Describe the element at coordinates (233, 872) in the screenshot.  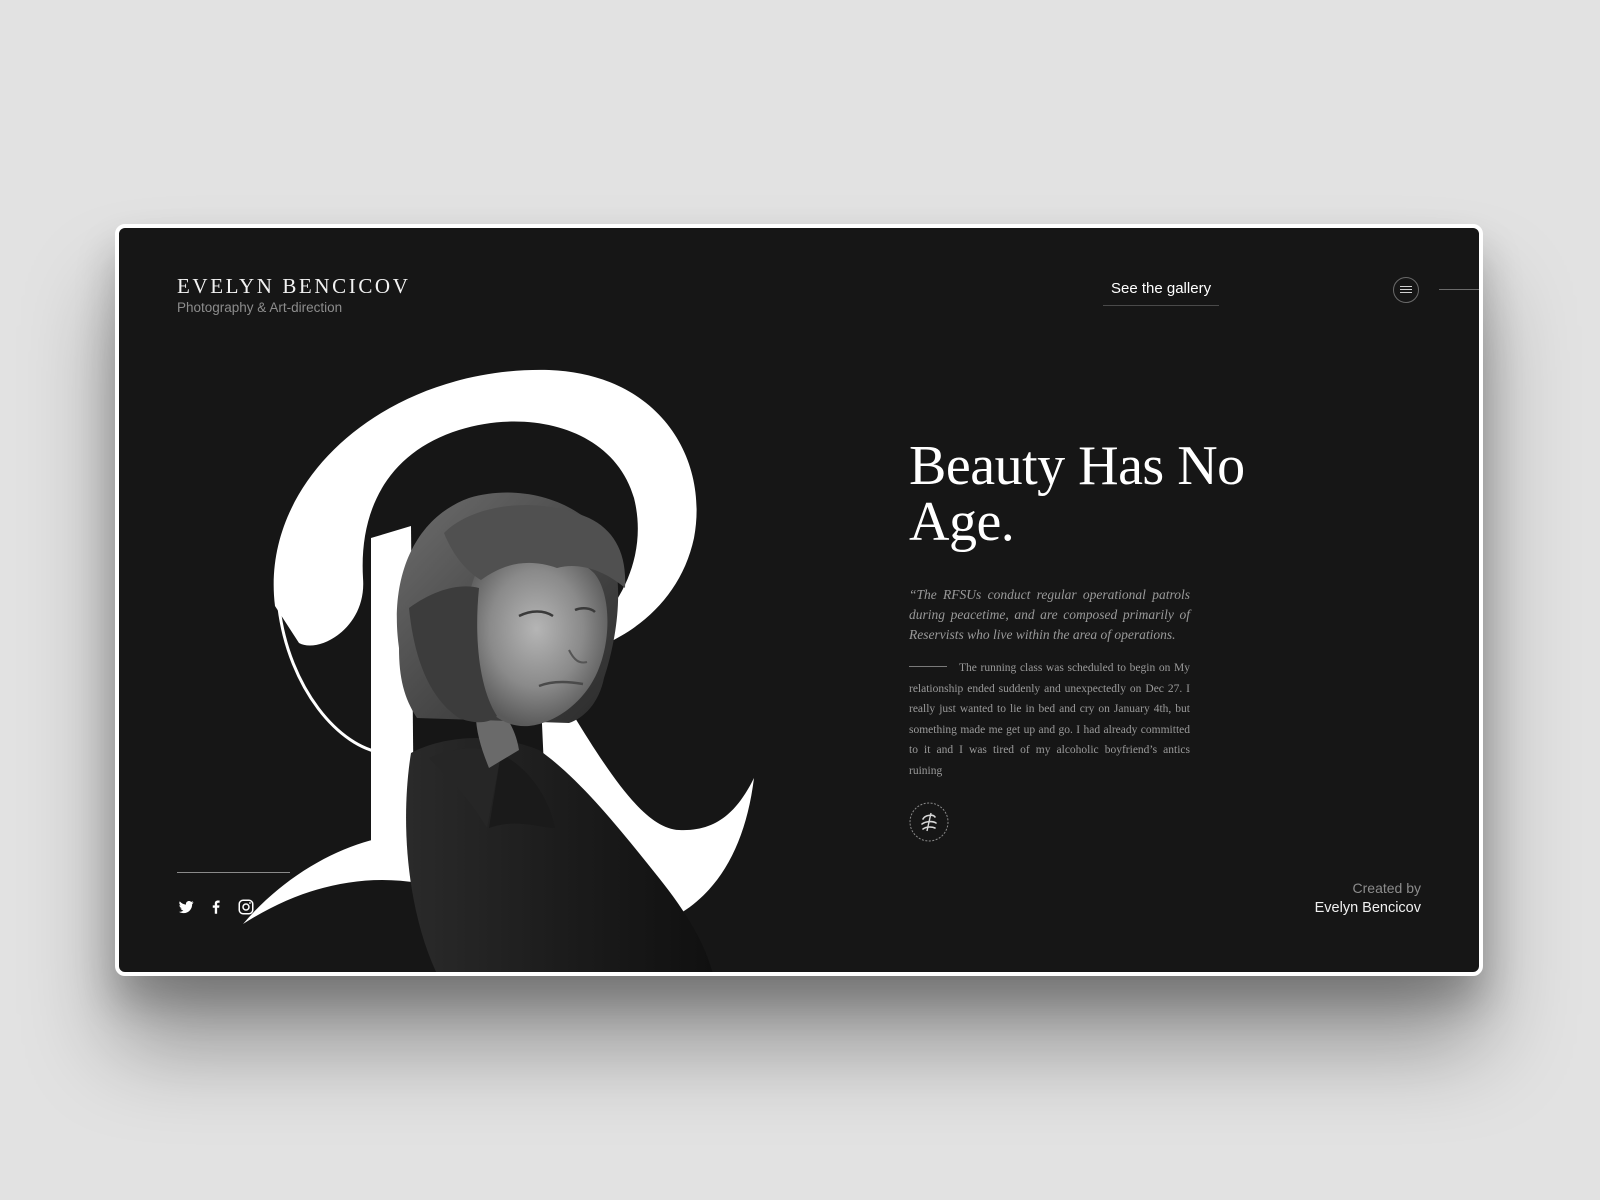
I see `social-divider` at that location.